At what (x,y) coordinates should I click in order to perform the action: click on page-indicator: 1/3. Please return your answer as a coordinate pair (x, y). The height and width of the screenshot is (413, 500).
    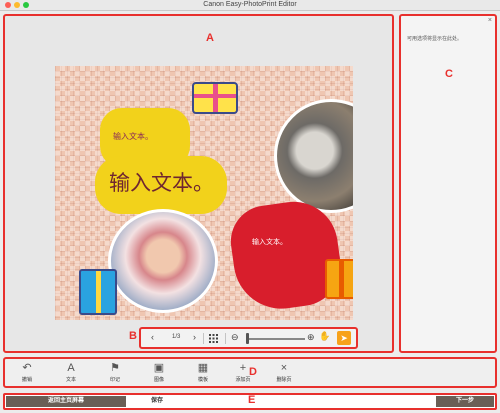
    Looking at the image, I should click on (176, 337).